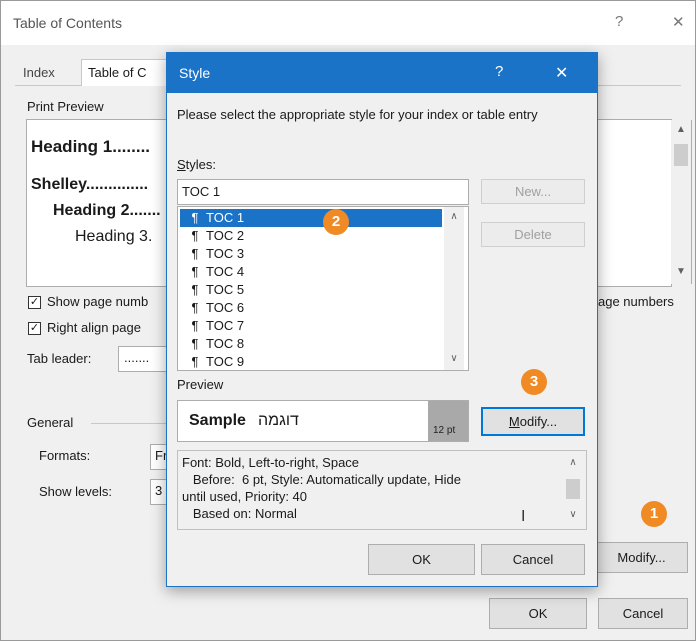  What do you see at coordinates (245, 496) in the screenshot?
I see `style-description-line: until used, Priority: 40` at bounding box center [245, 496].